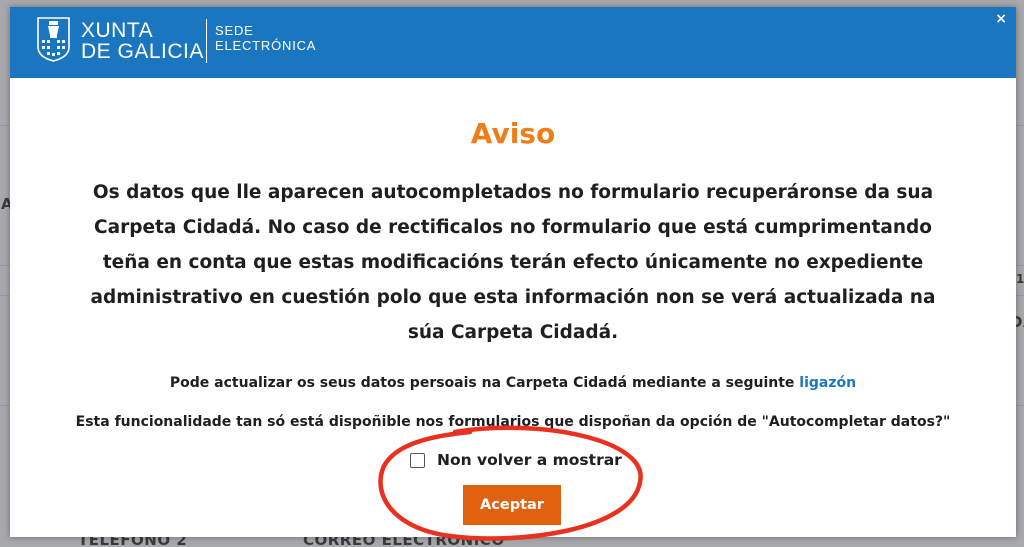  I want to click on logo-divider, so click(206, 41).